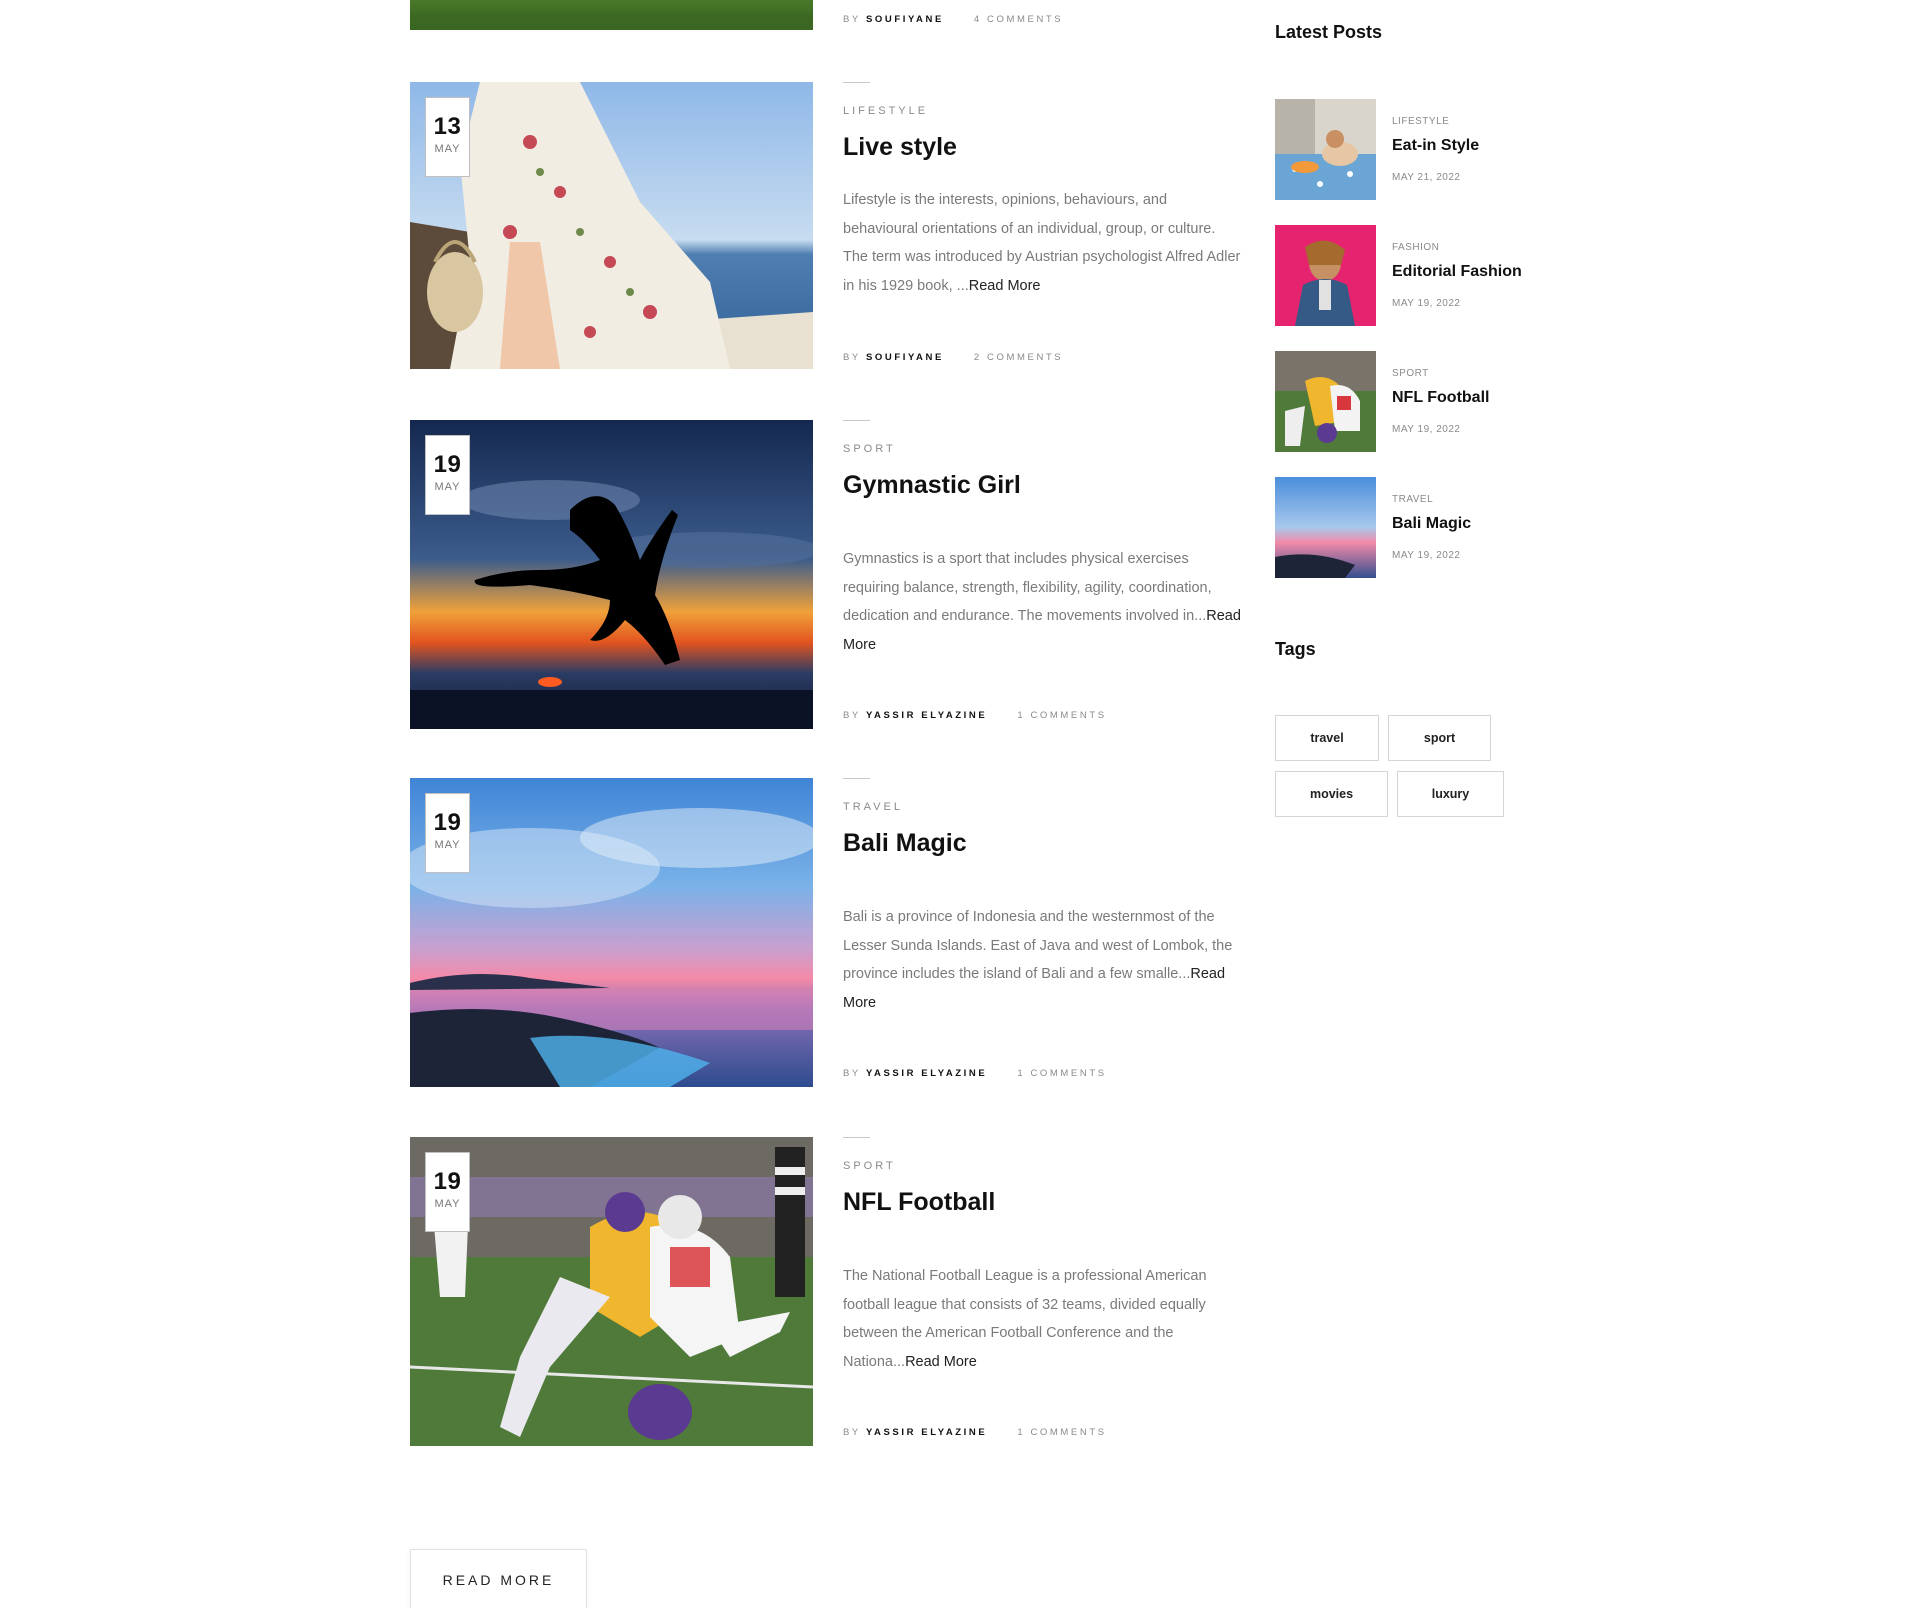 Image resolution: width=1920 pixels, height=1608 pixels. What do you see at coordinates (1018, 19) in the screenshot?
I see `post-comments: 4 COMMENTS` at bounding box center [1018, 19].